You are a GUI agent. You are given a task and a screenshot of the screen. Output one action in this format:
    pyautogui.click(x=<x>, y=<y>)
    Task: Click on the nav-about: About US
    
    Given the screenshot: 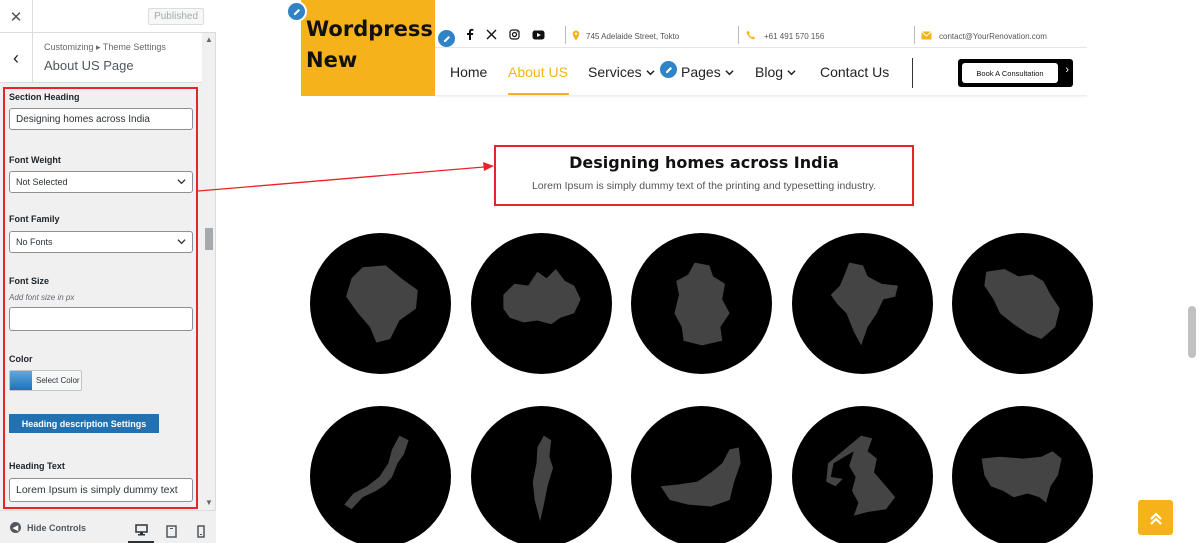 What is the action you would take?
    pyautogui.click(x=538, y=72)
    